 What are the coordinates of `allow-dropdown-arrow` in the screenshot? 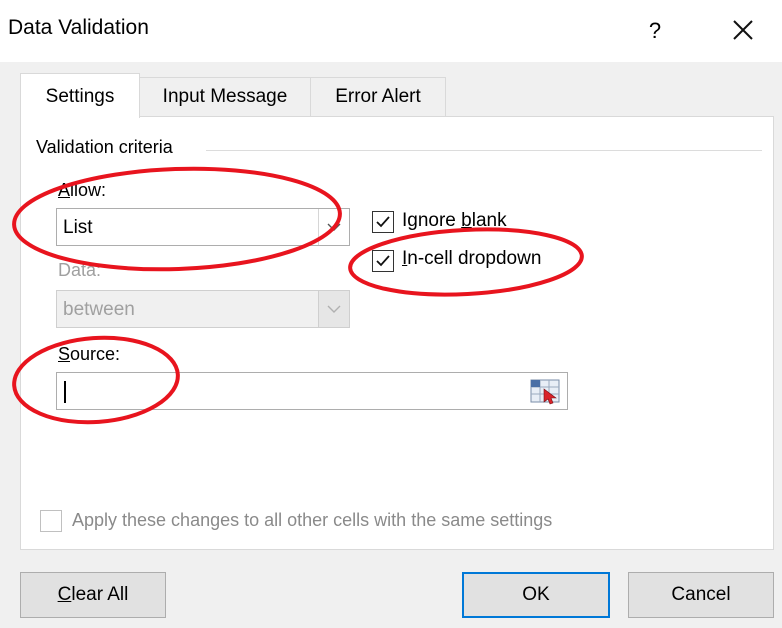 It's located at (333, 227).